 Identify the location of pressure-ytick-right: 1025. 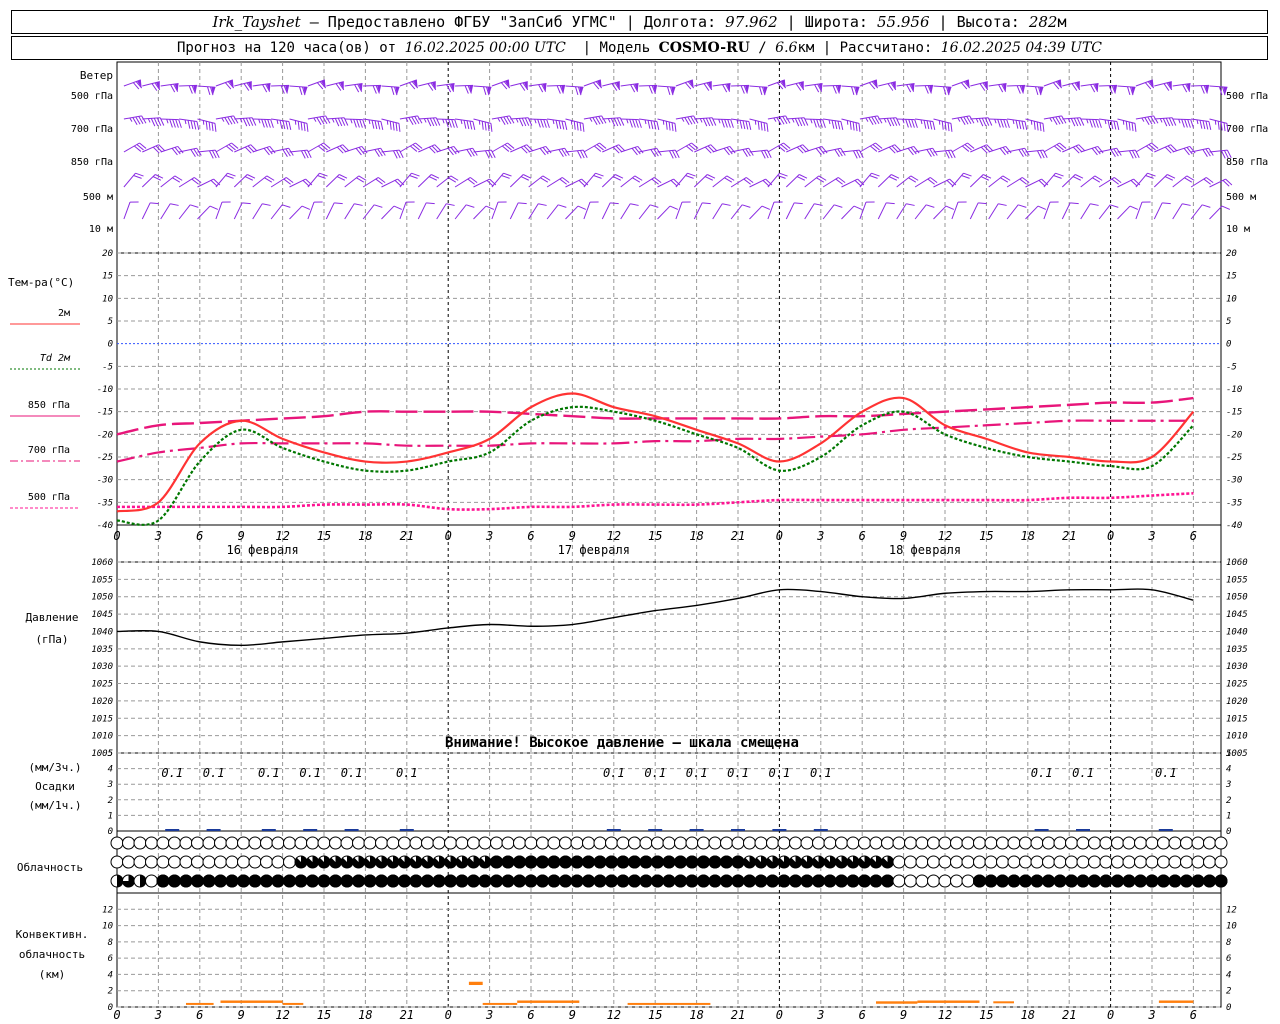
(1237, 685).